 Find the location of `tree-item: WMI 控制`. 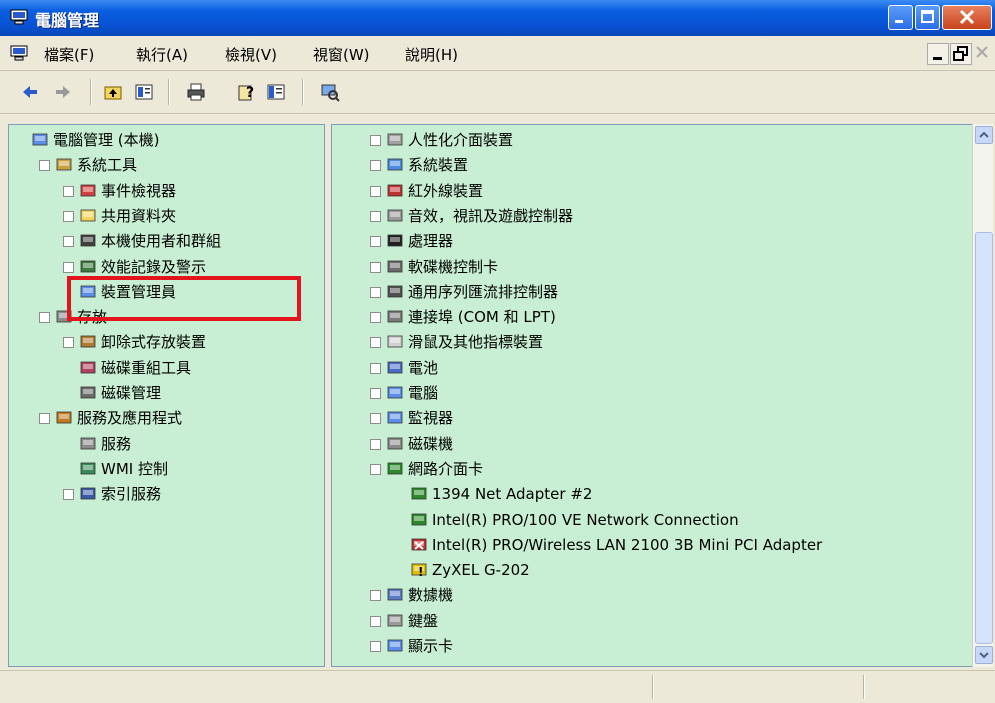

tree-item: WMI 控制 is located at coordinates (166, 469).